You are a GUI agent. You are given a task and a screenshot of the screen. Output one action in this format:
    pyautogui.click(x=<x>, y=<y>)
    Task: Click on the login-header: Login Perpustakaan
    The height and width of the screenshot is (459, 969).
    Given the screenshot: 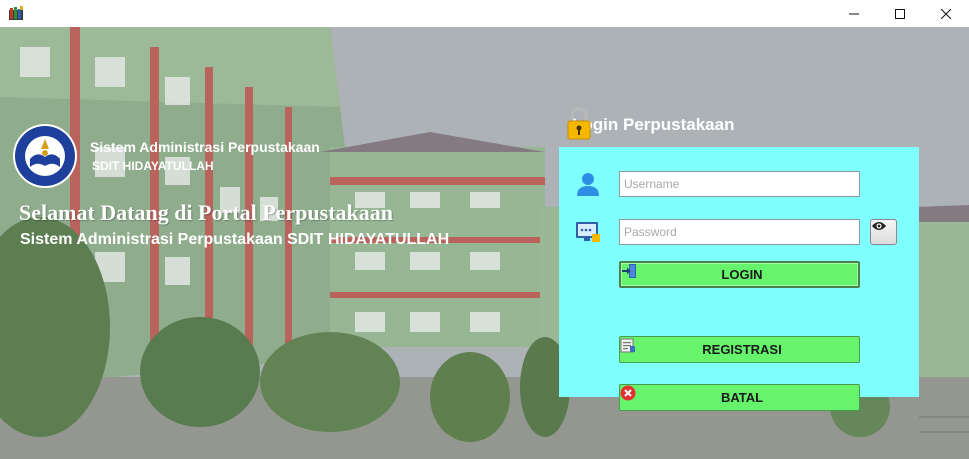 What is the action you would take?
    pyautogui.click(x=650, y=125)
    